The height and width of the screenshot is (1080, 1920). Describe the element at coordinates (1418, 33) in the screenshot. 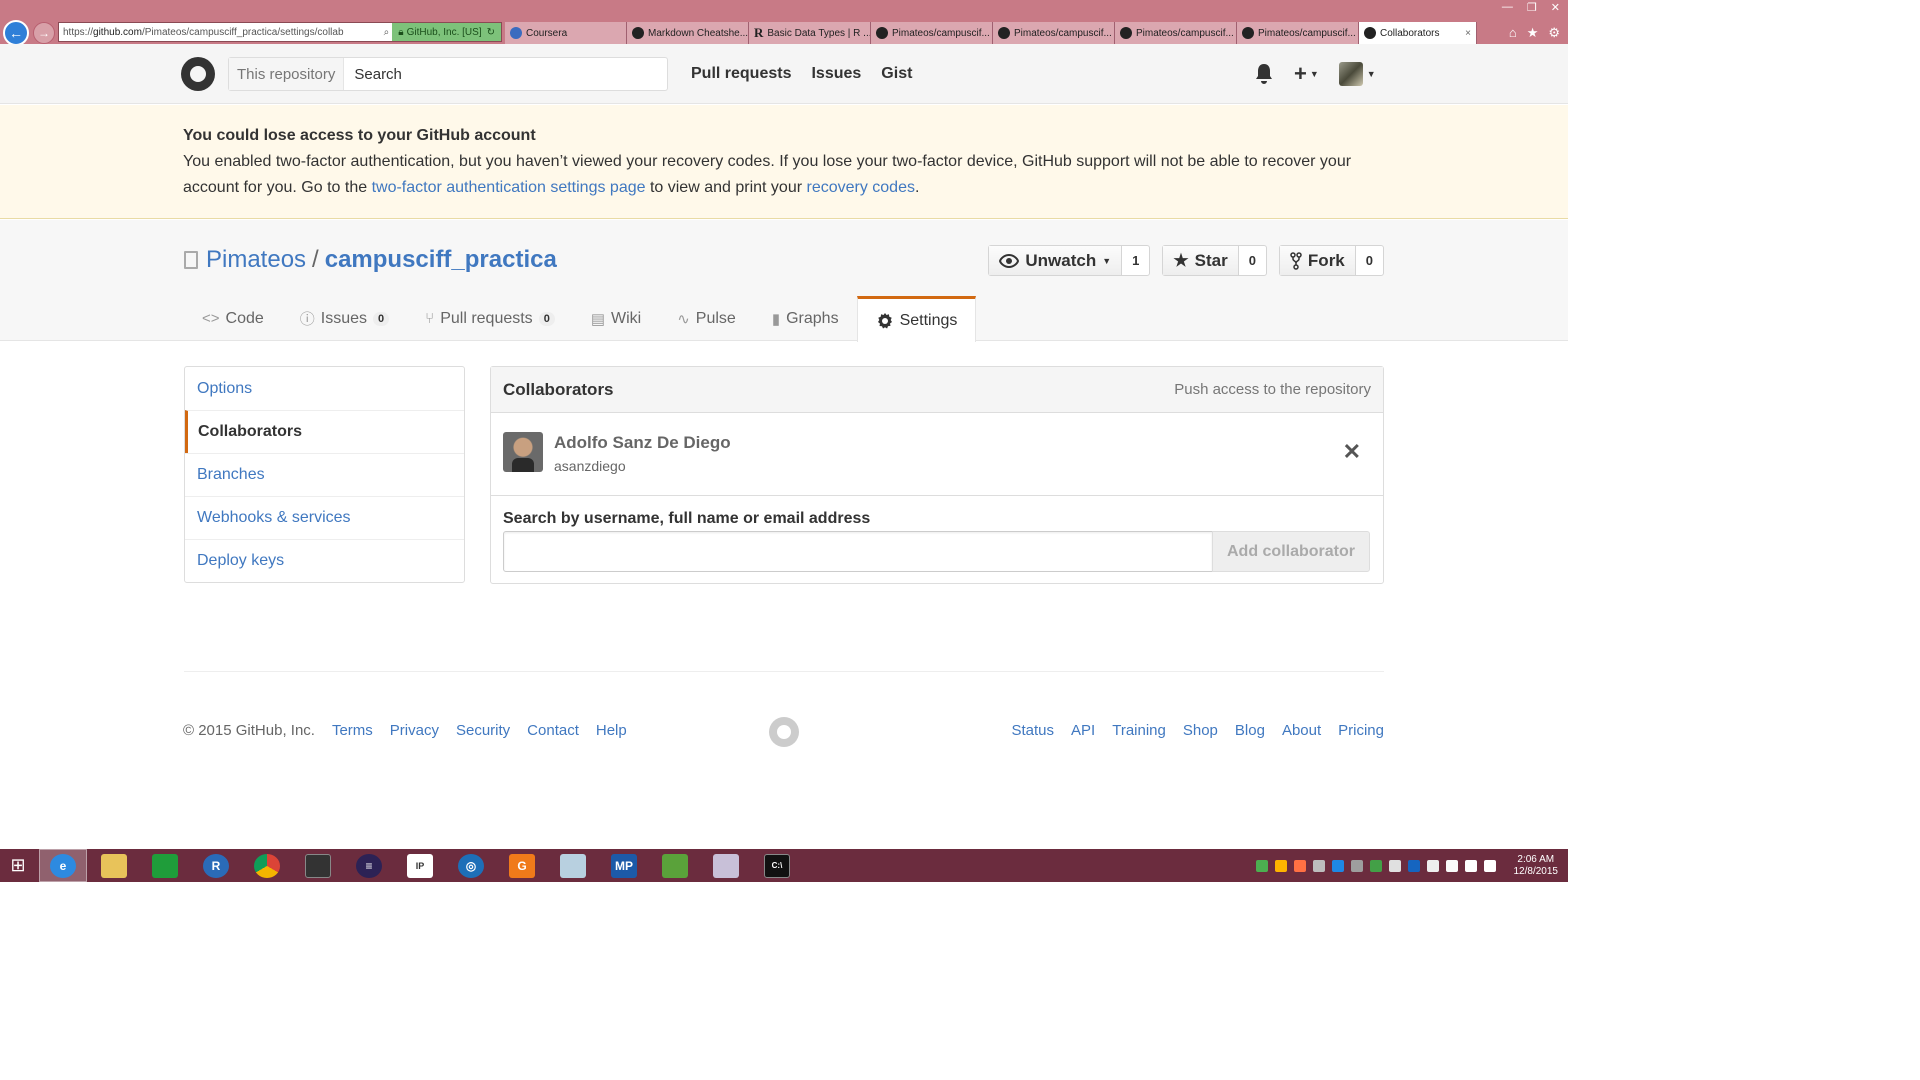

I see `browser-tab-active: Collaborators ×` at that location.